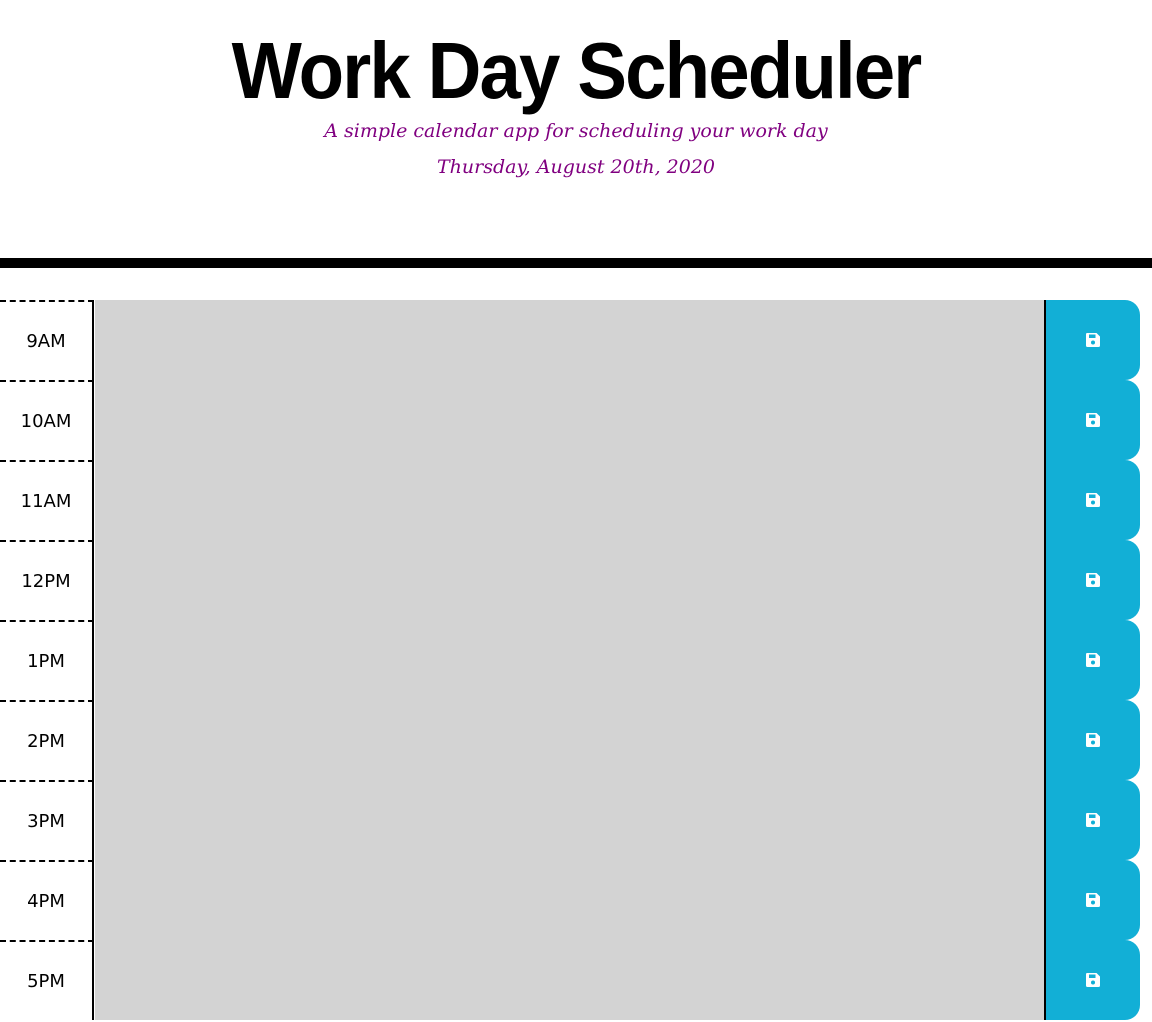 The image size is (1152, 1022). Describe the element at coordinates (47, 420) in the screenshot. I see `hour-label: 10AM` at that location.